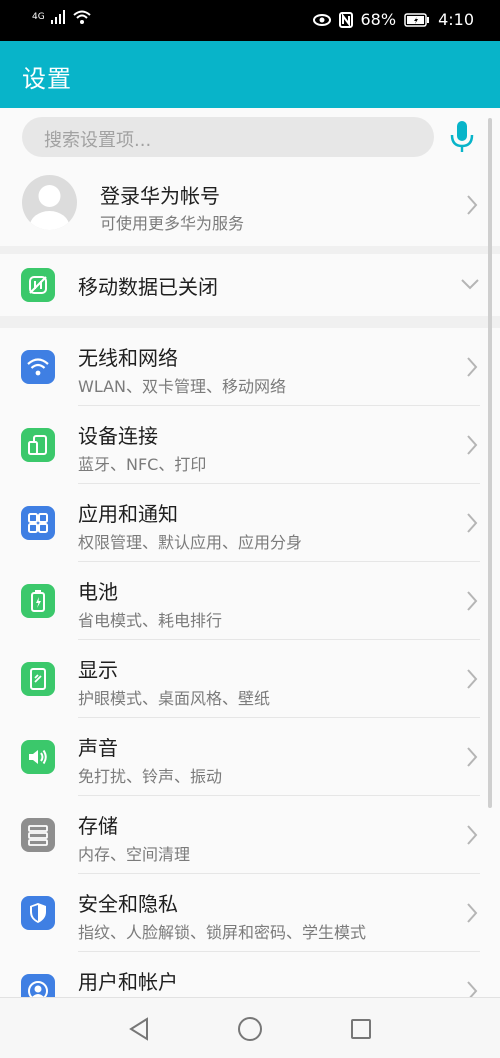  Describe the element at coordinates (345, 19) in the screenshot. I see `nfc-icon` at that location.